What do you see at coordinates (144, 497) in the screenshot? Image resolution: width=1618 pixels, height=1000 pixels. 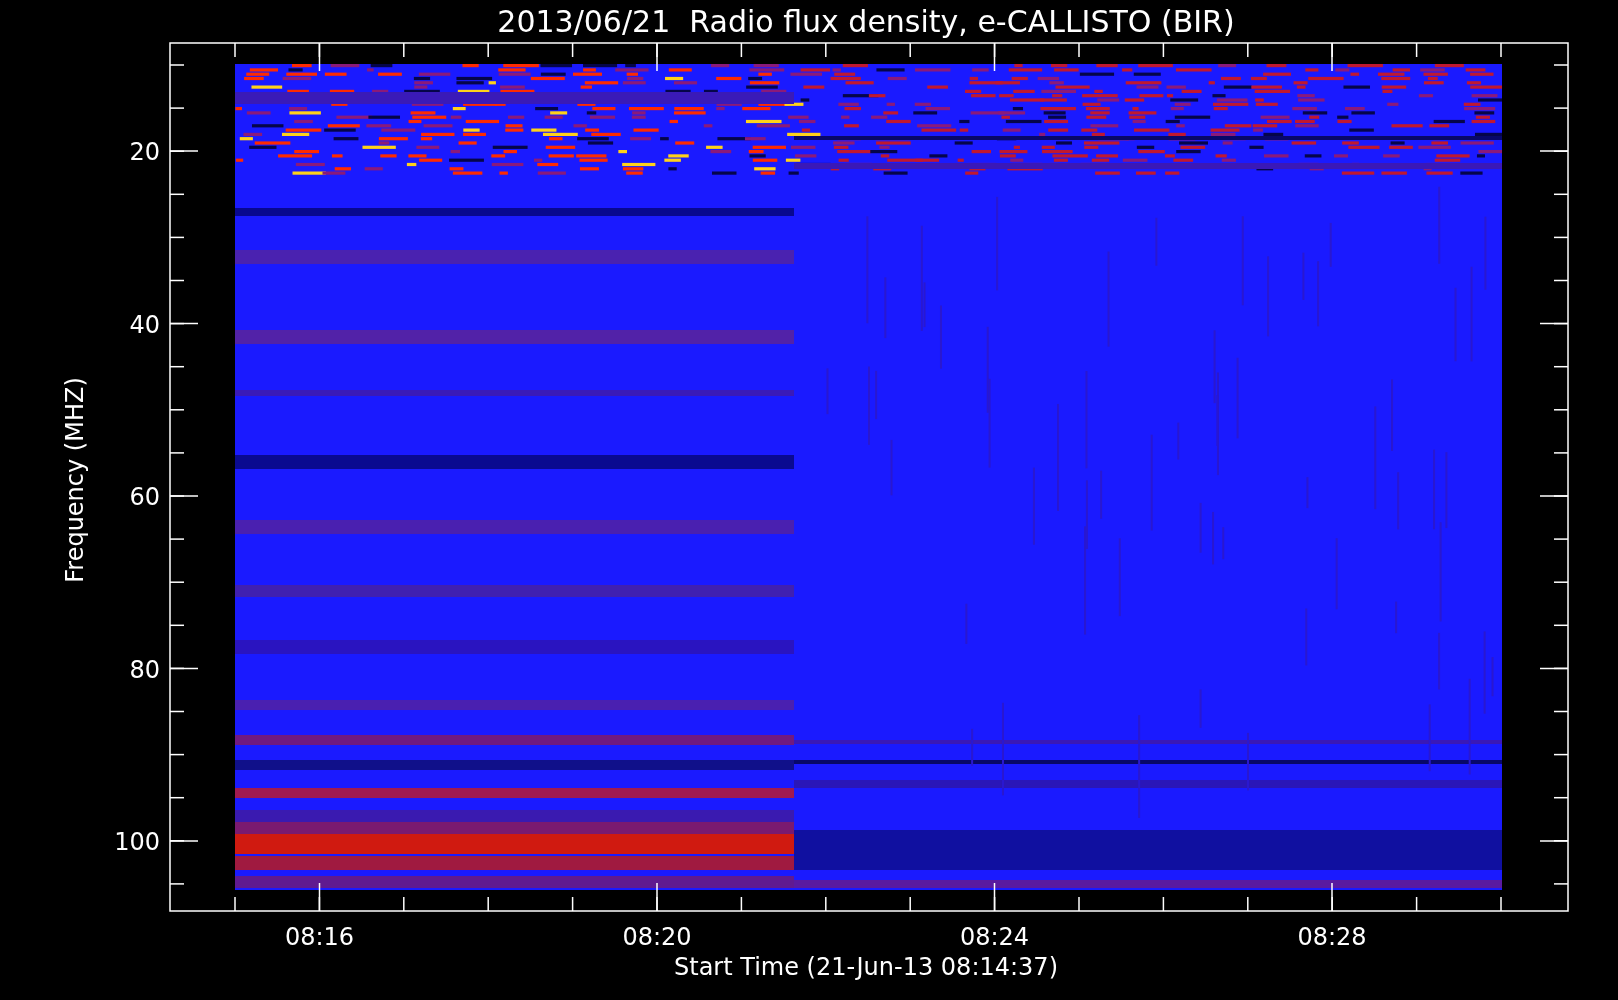 I see `y-tick-label: 60` at bounding box center [144, 497].